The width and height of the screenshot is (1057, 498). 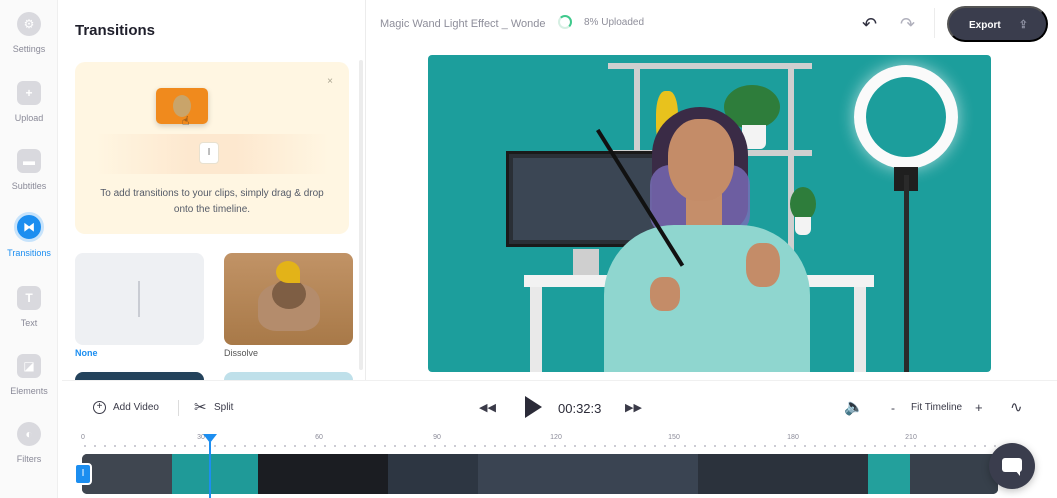 I want to click on transitions-icon: ⧓, so click(x=29, y=227).